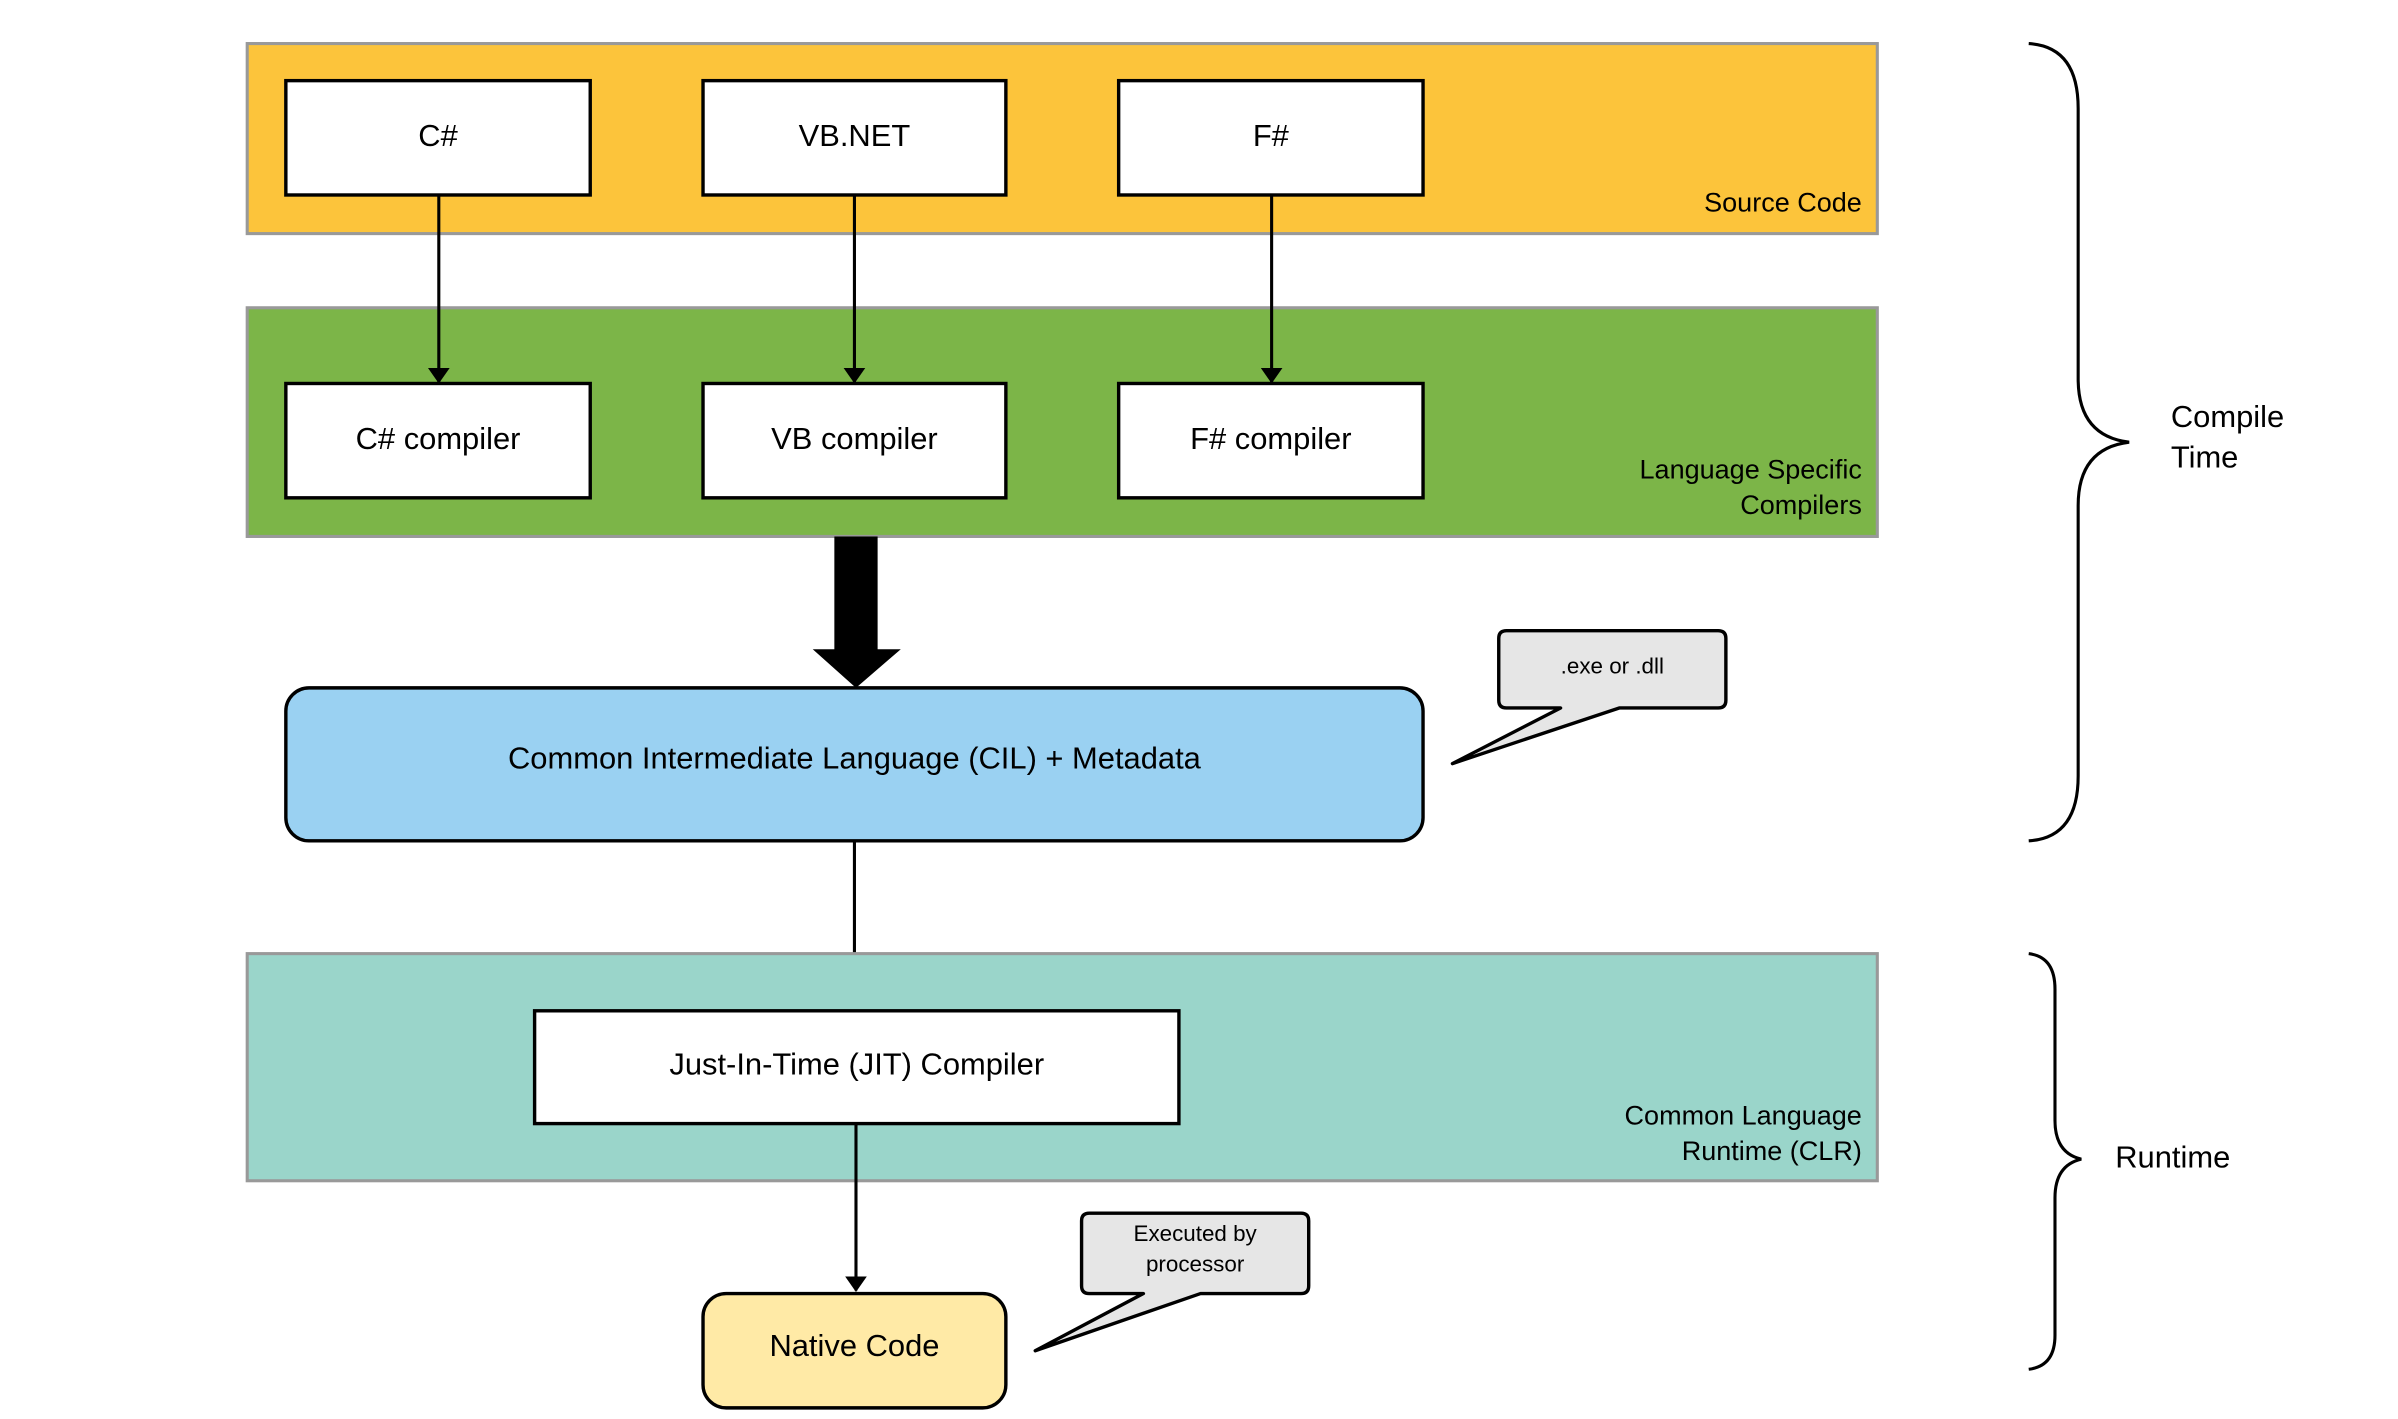 The width and height of the screenshot is (2398, 1419). What do you see at coordinates (2055, 1161) in the screenshot?
I see `runtime-brace-icon` at bounding box center [2055, 1161].